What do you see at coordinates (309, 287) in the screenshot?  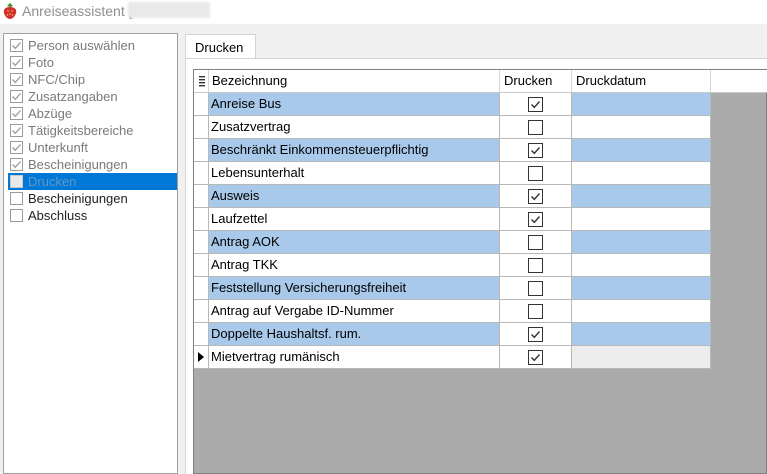 I see `document-name: Feststellung Versicherungsfreiheit` at bounding box center [309, 287].